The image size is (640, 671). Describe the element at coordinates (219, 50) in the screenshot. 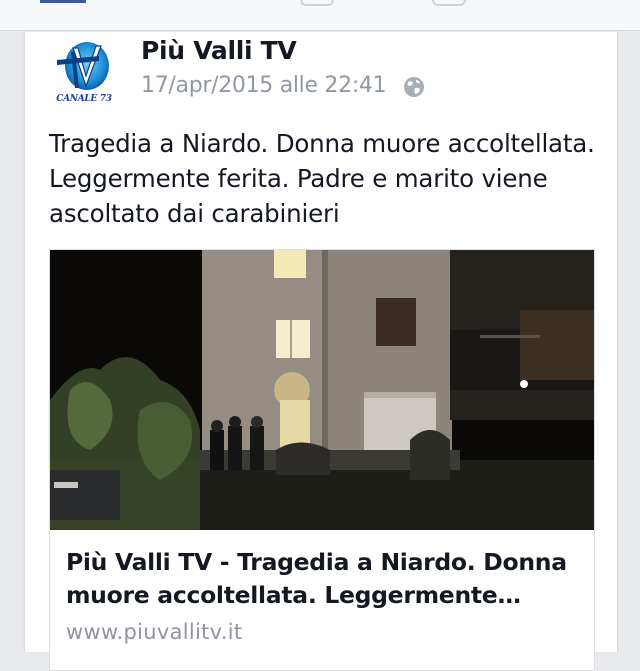

I see `page-name-link: Più Valli TV` at that location.